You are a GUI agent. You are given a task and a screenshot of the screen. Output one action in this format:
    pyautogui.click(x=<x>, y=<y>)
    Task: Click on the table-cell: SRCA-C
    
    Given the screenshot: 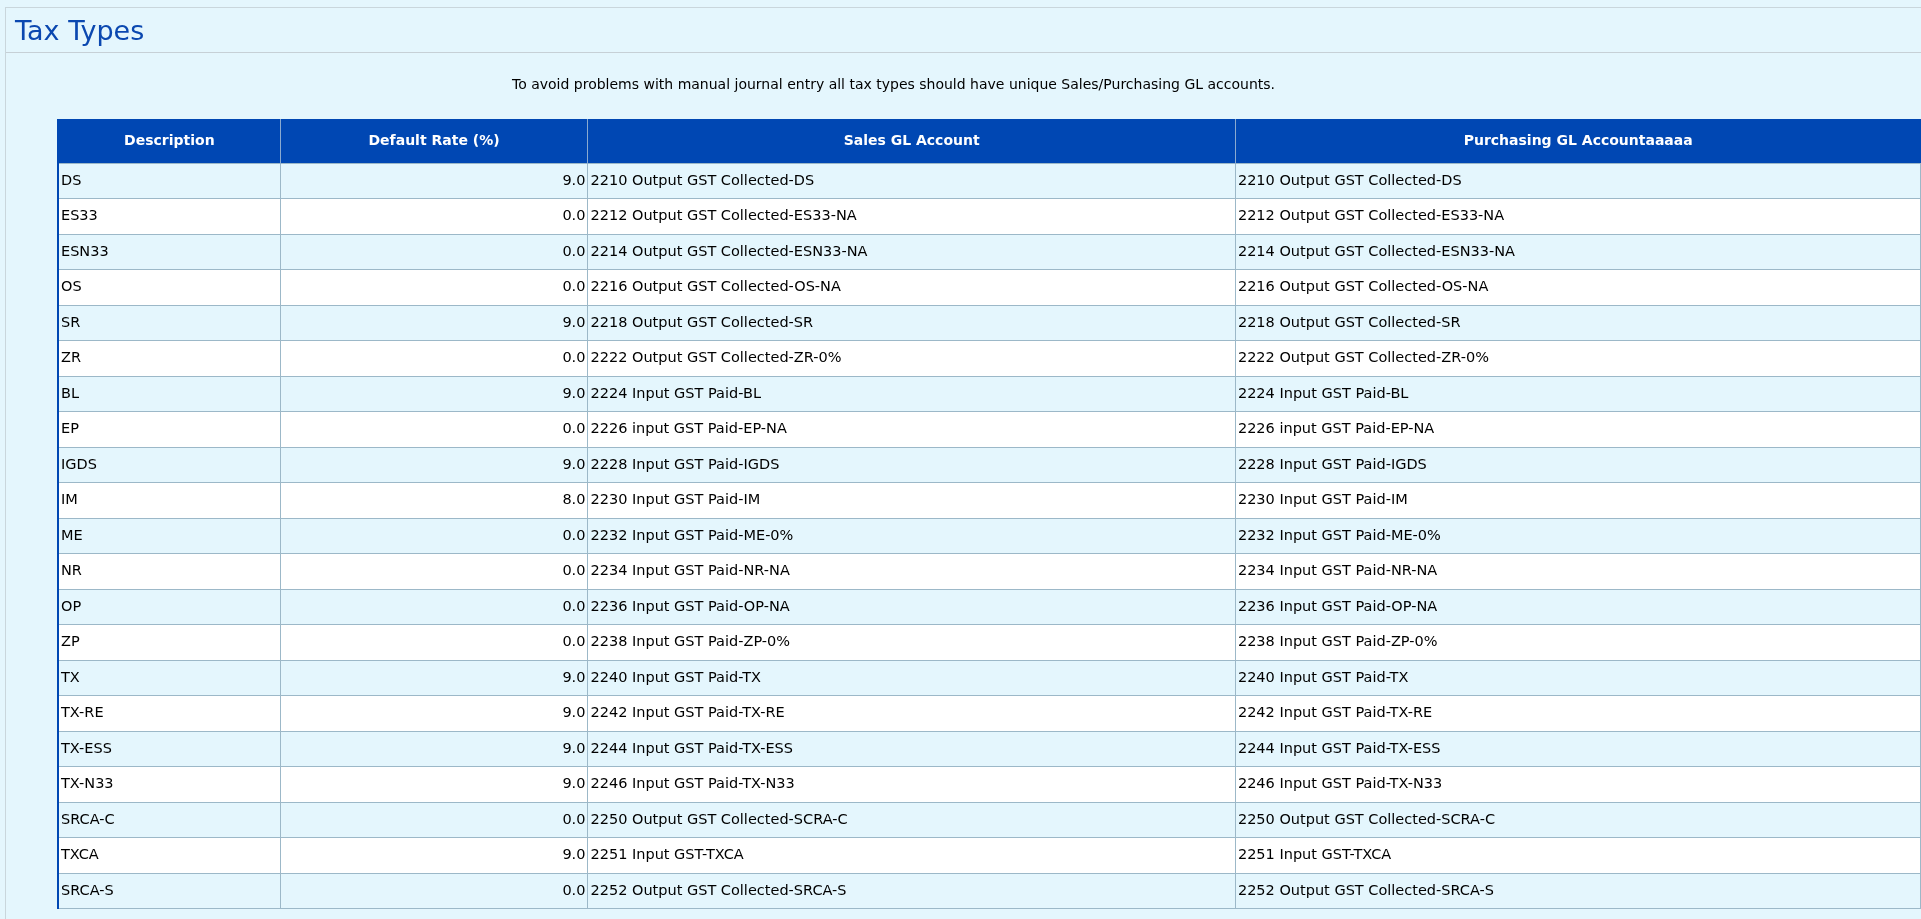 What is the action you would take?
    pyautogui.click(x=169, y=820)
    